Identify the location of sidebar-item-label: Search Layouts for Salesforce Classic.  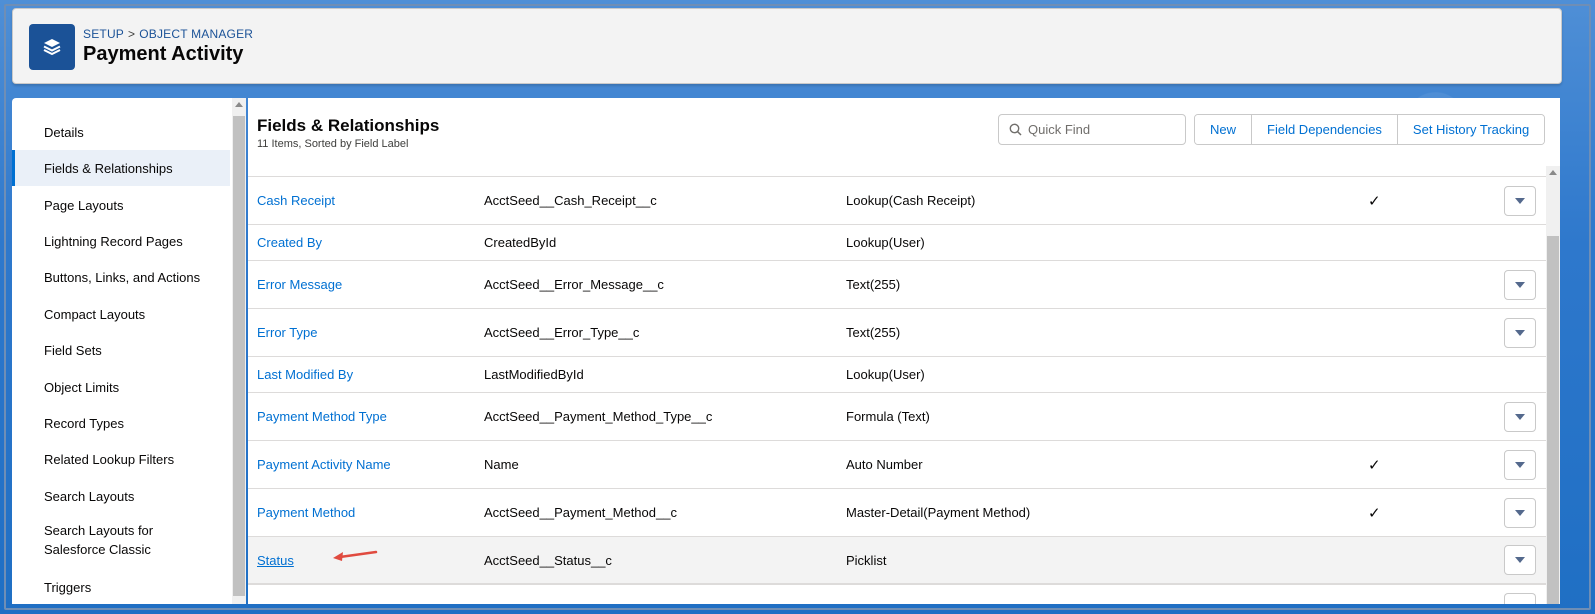
(99, 540).